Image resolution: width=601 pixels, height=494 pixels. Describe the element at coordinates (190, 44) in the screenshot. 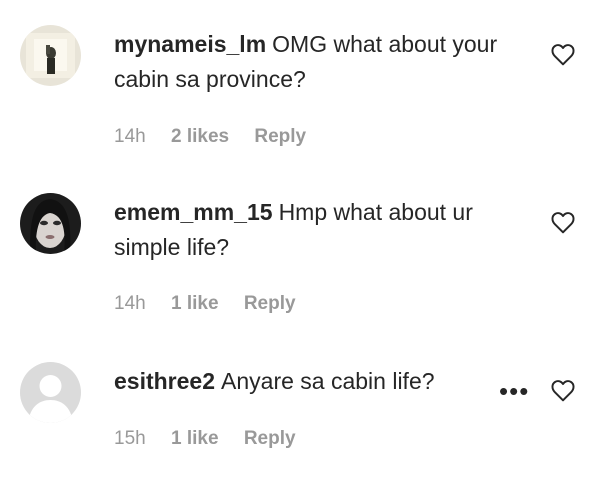

I see `comment-username: mynameis_lm` at that location.